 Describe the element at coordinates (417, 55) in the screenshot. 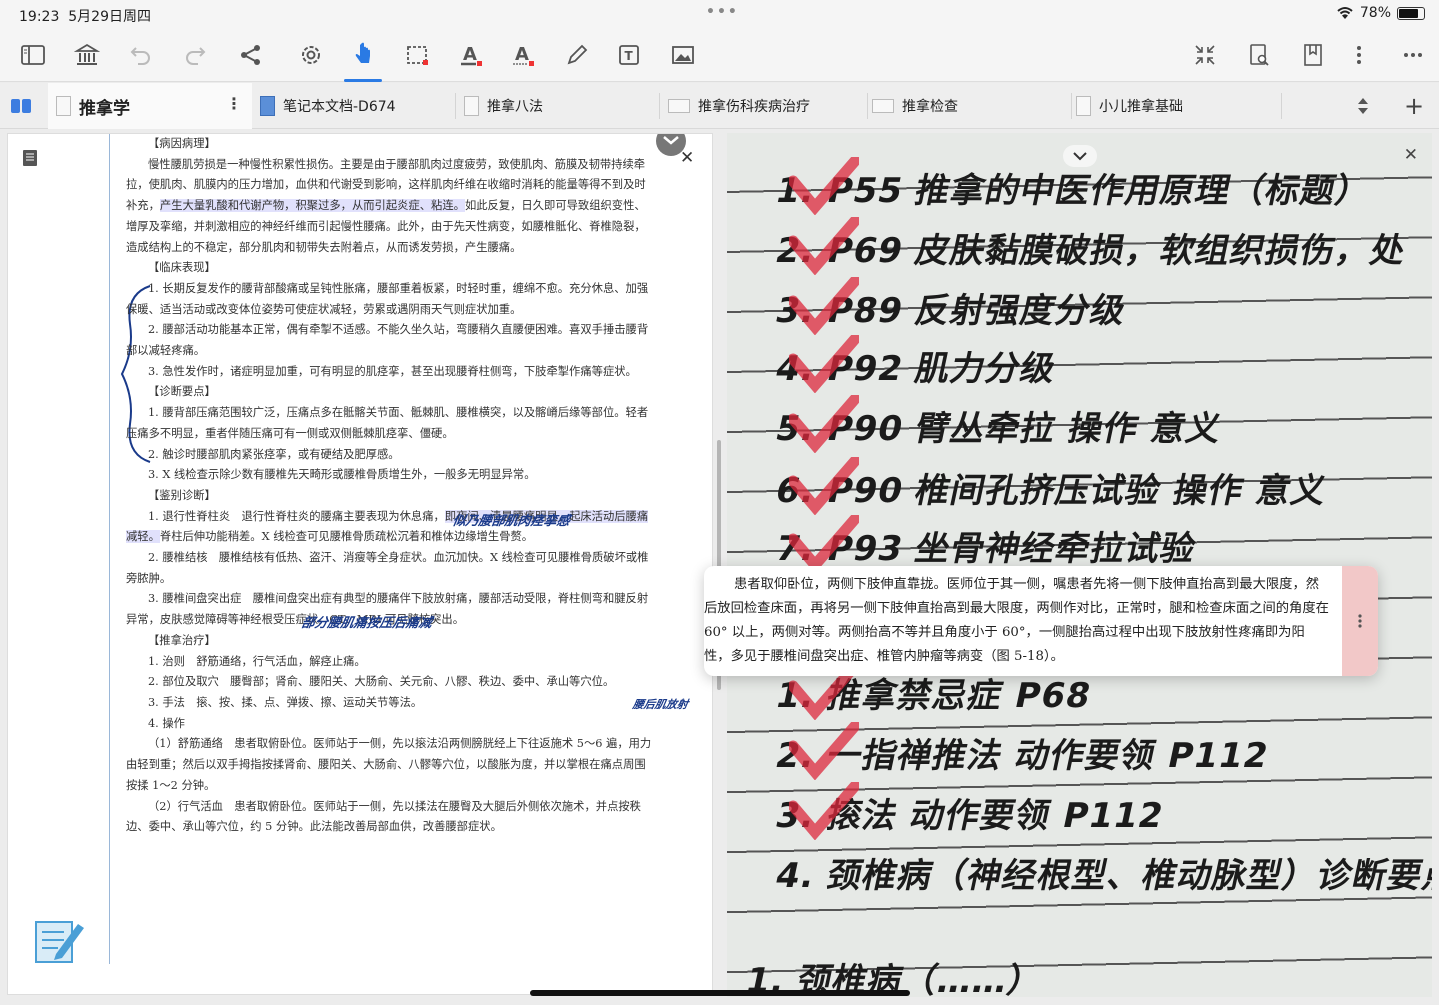

I see `selection-box-icon` at that location.